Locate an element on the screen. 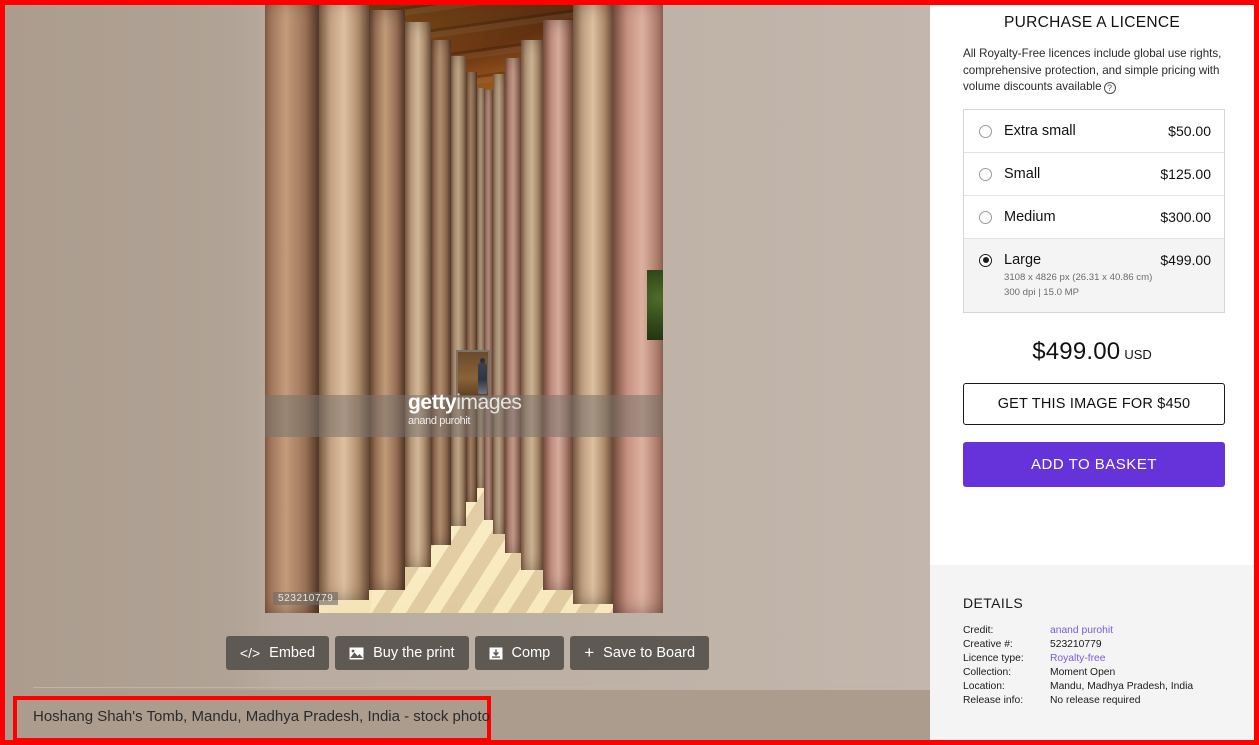  foliage is located at coordinates (655, 305).